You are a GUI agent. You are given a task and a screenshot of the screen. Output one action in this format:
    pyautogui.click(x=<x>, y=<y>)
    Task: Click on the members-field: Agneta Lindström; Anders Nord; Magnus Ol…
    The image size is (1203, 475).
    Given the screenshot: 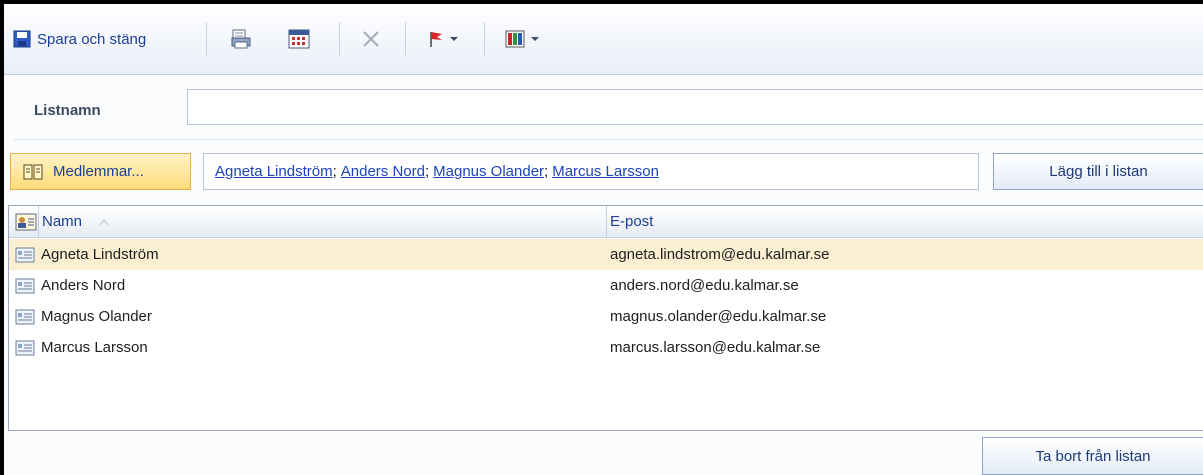 What is the action you would take?
    pyautogui.click(x=591, y=171)
    